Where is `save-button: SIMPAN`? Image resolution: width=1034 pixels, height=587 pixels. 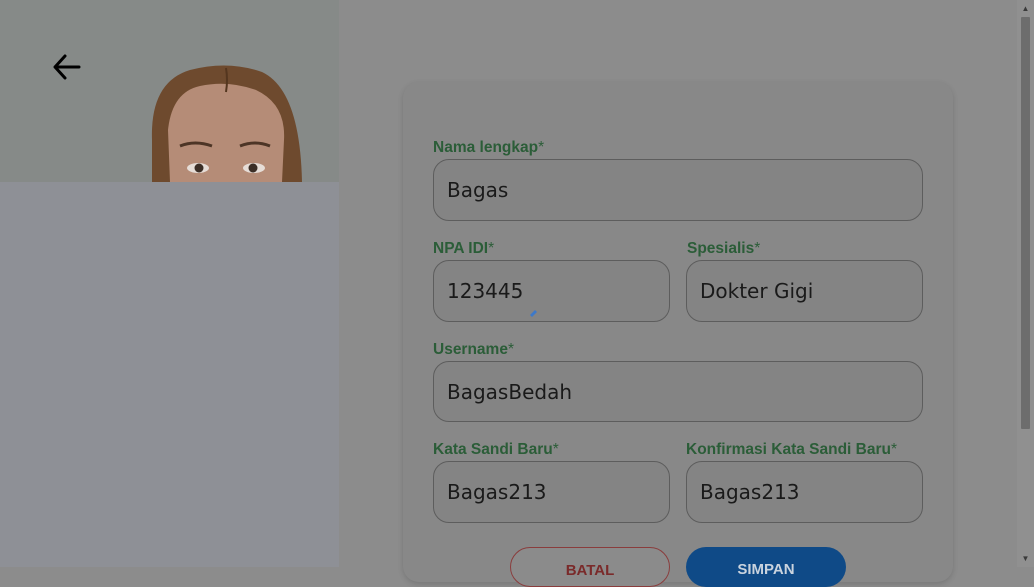 save-button: SIMPAN is located at coordinates (766, 567).